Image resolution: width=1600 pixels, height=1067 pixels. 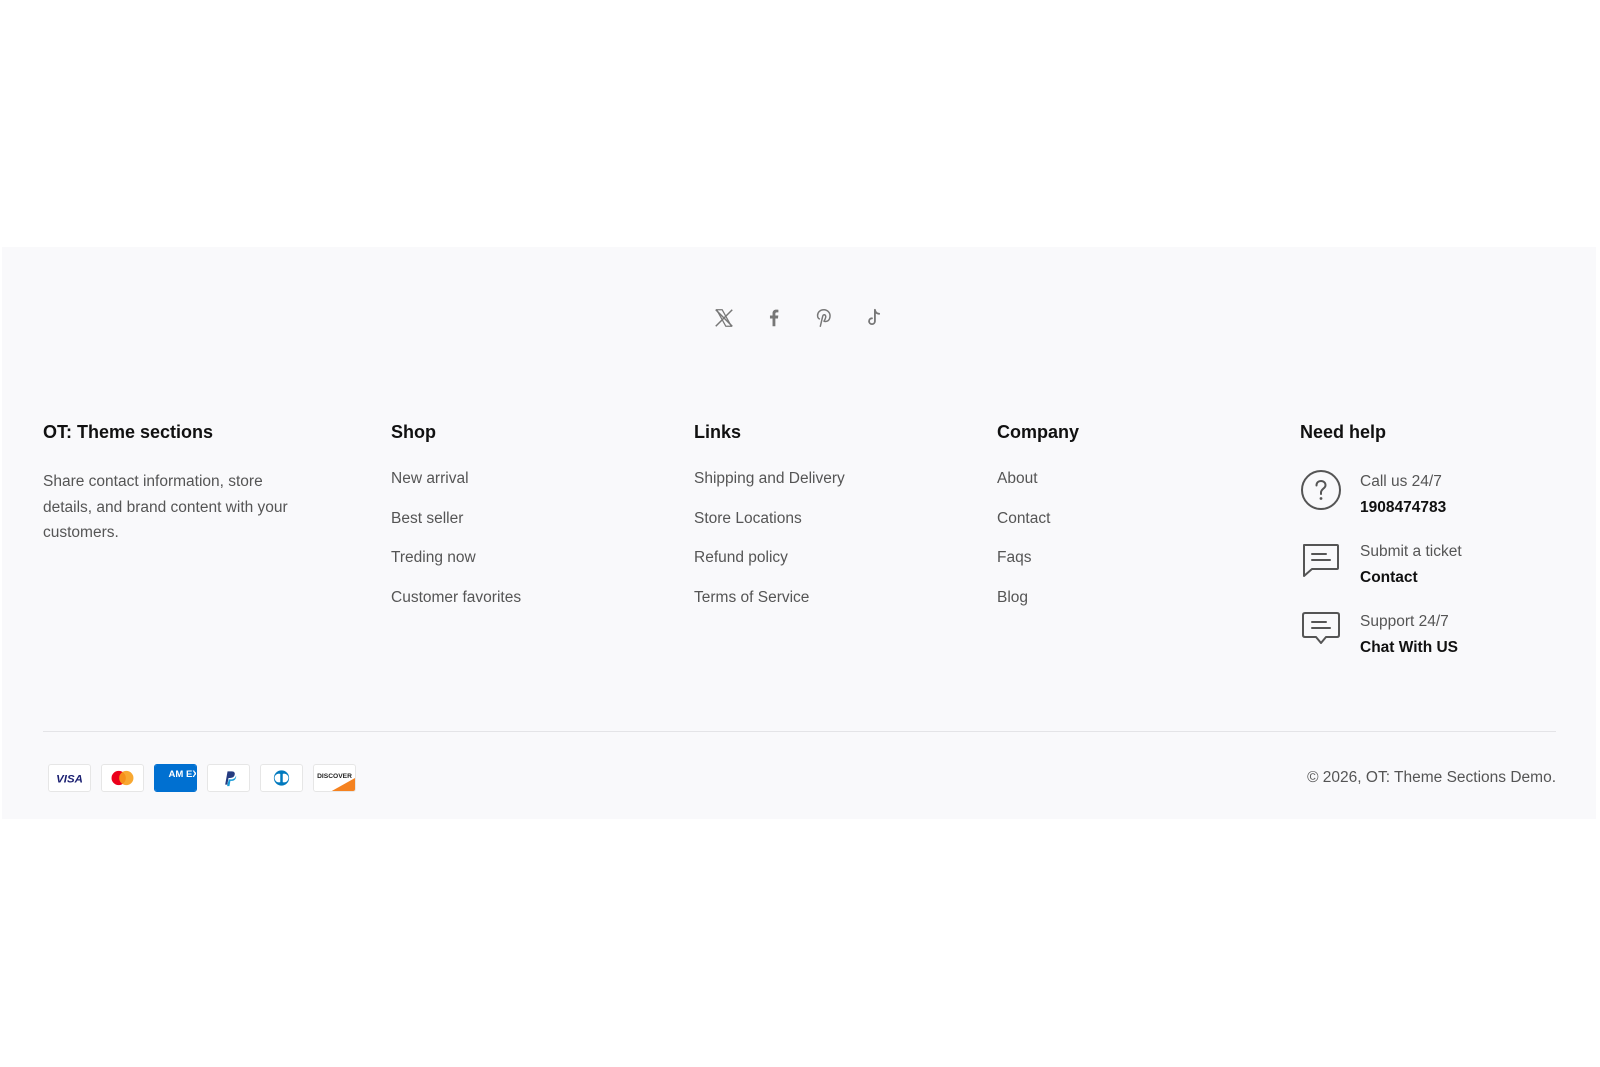 I want to click on copyright-text: © 2026, OT: Theme Sections Demo., so click(x=1431, y=777).